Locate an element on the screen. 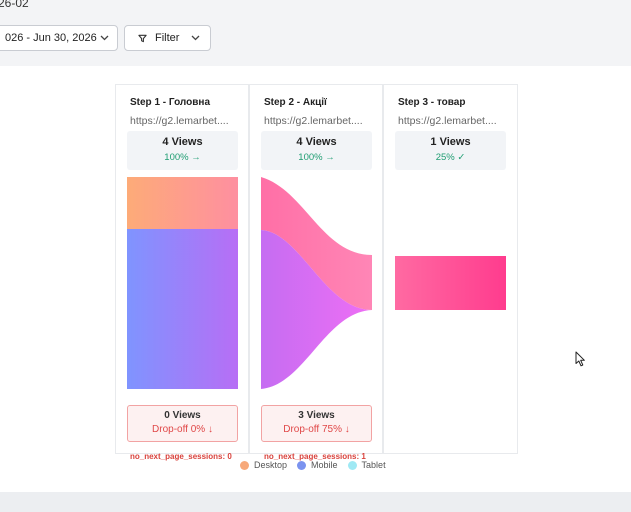 The height and width of the screenshot is (512, 631). step3-bar is located at coordinates (450, 283).